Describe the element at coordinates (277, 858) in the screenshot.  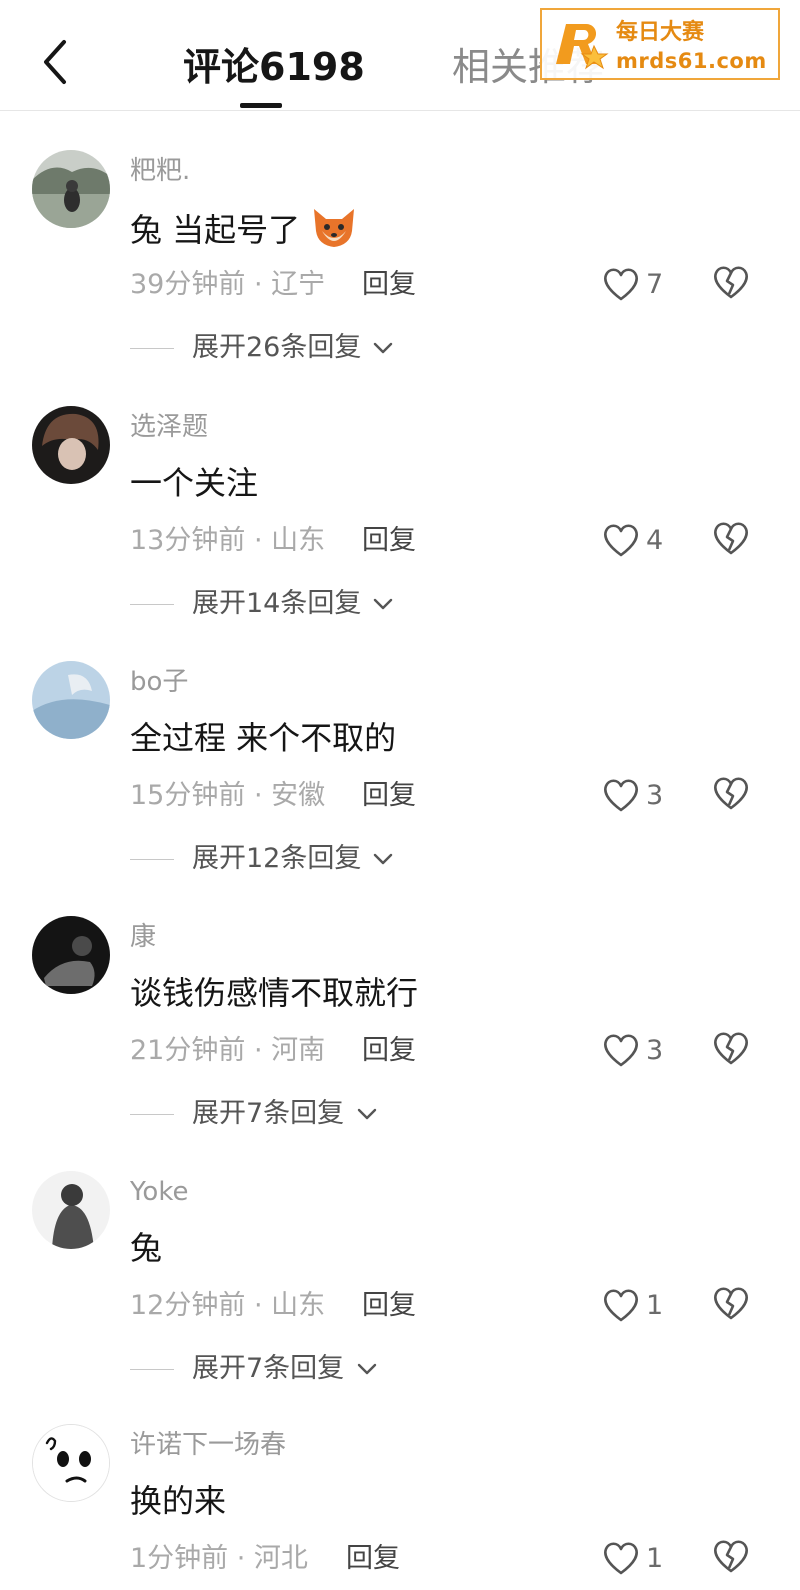
I see `expand-replies-label: 展开12条回复` at that location.